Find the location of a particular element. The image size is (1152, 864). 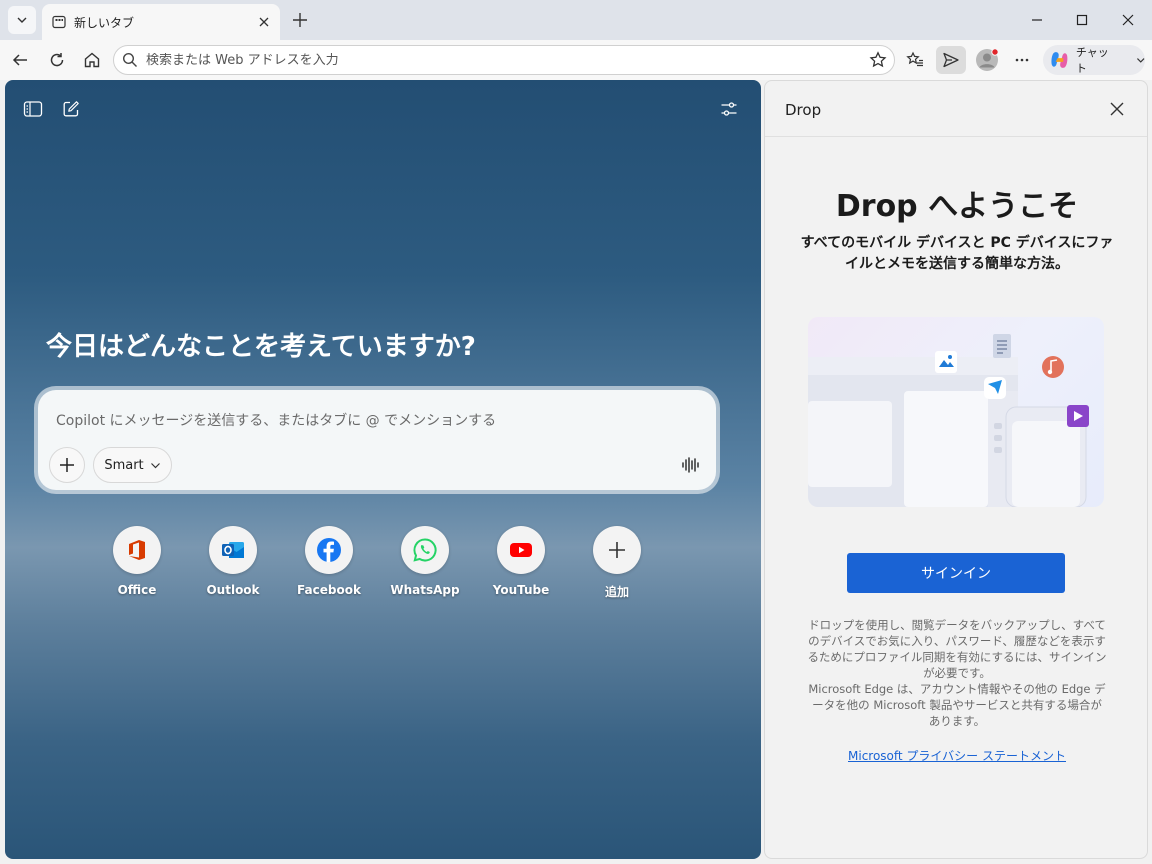

title-bar: 新しいタブ is located at coordinates (576, 20).